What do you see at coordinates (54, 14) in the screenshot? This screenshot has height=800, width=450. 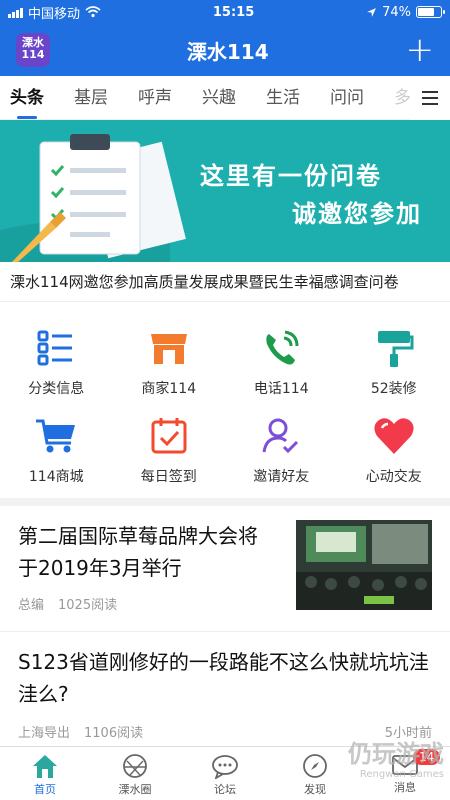 I see `carrier-label: 中国移动` at bounding box center [54, 14].